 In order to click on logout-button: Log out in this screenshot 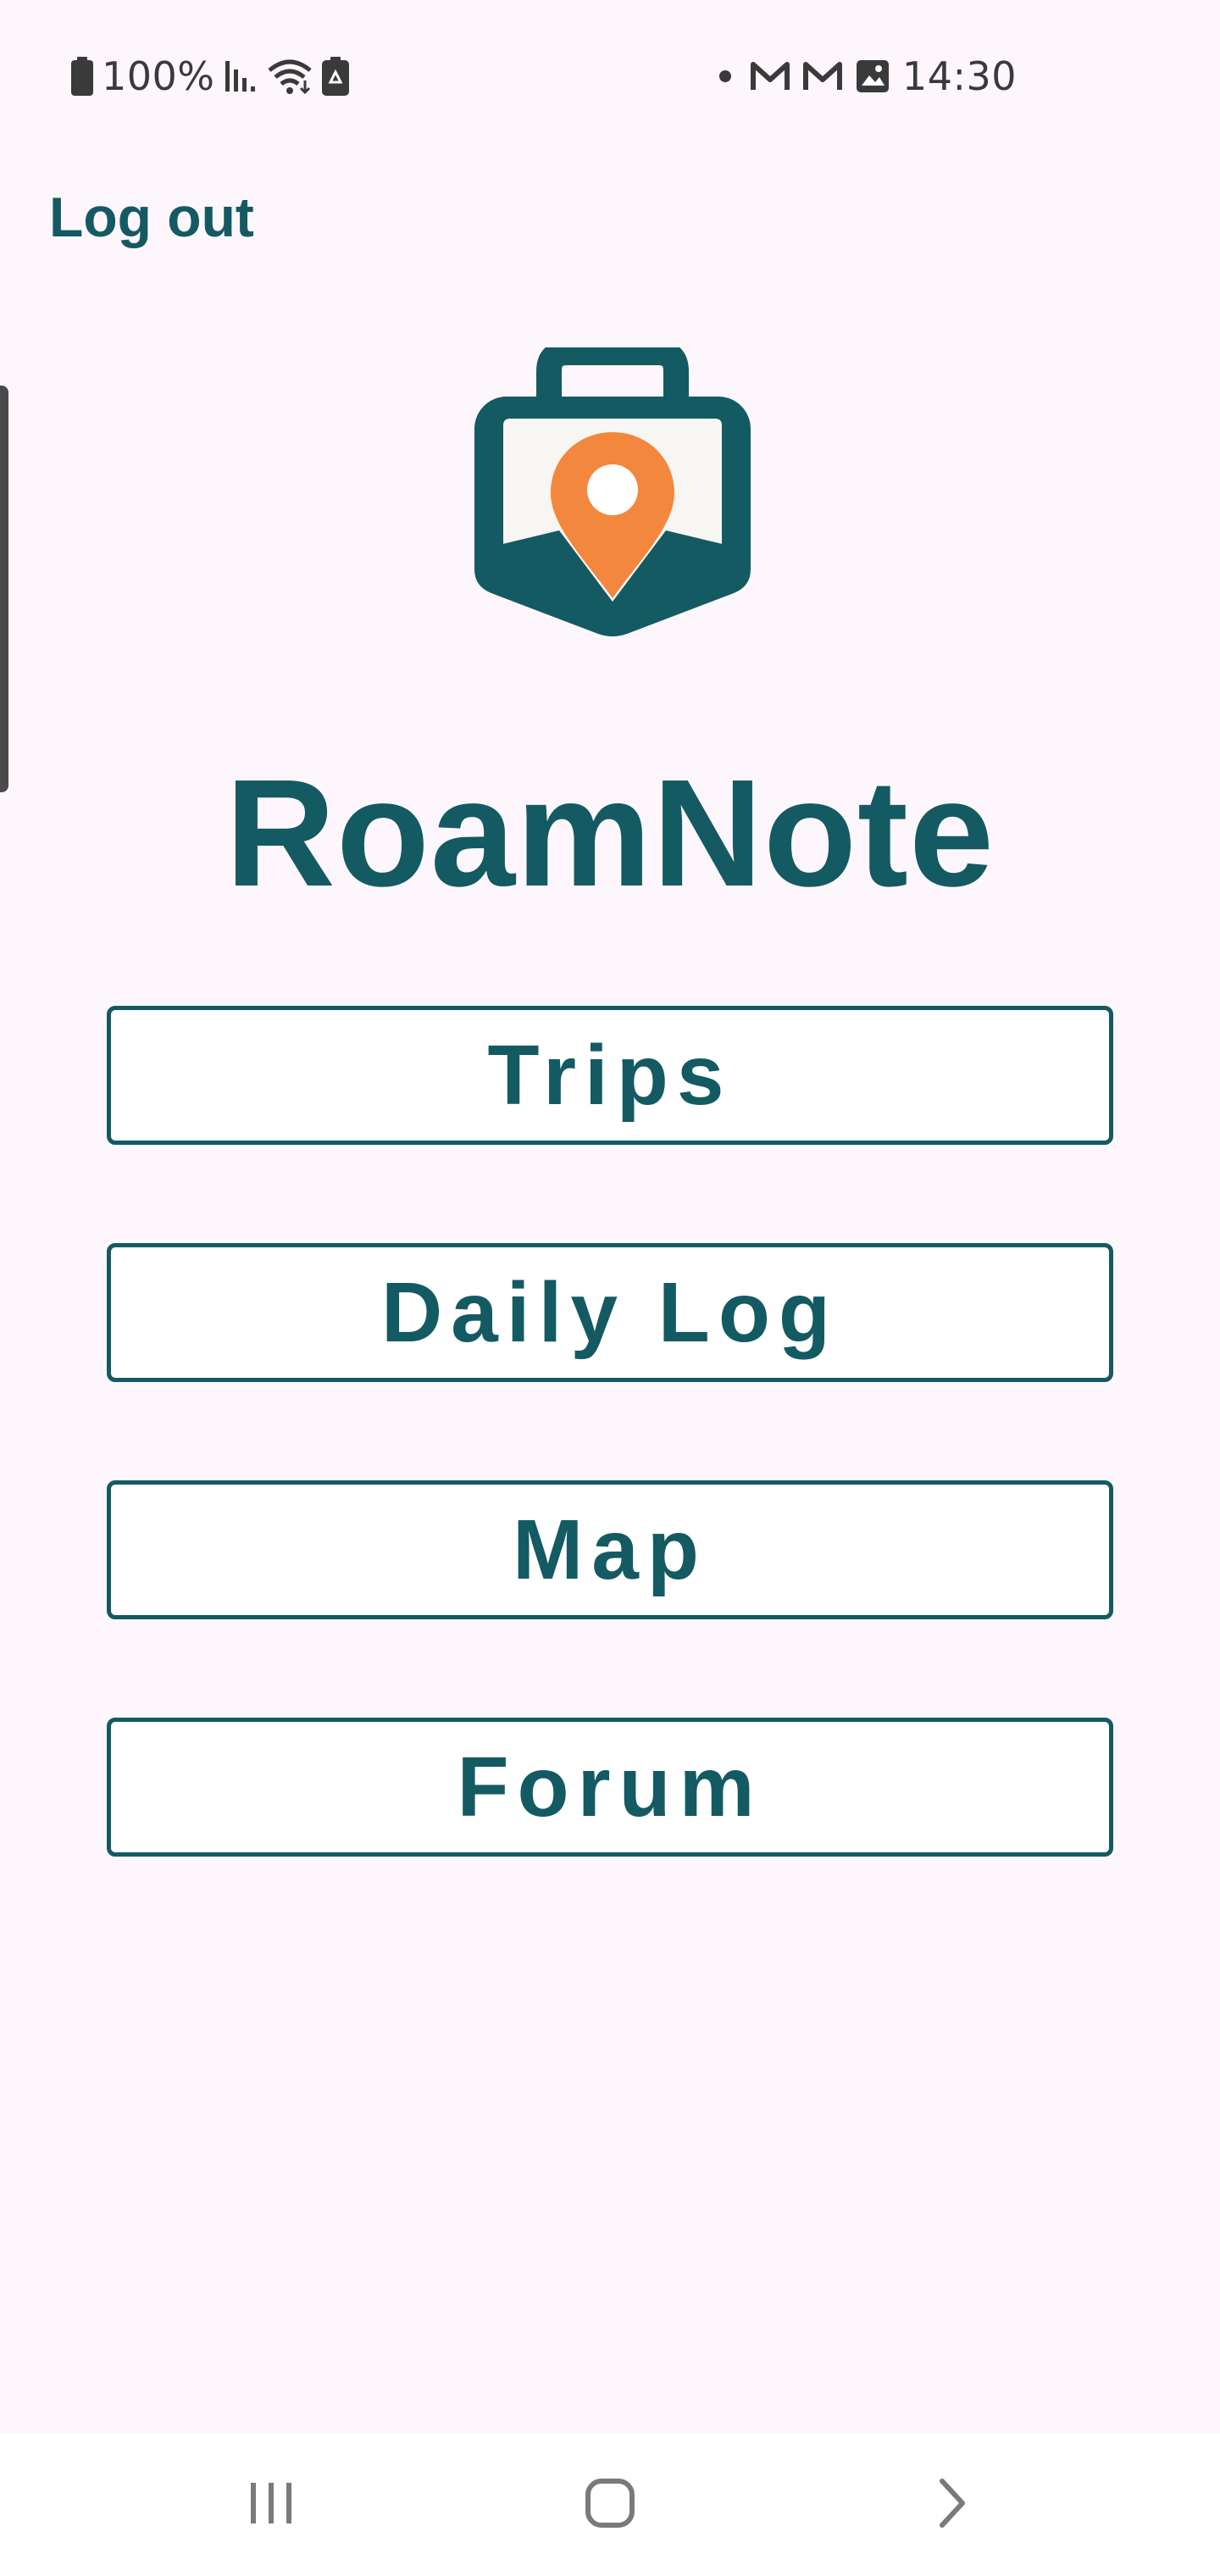, I will do `click(151, 217)`.